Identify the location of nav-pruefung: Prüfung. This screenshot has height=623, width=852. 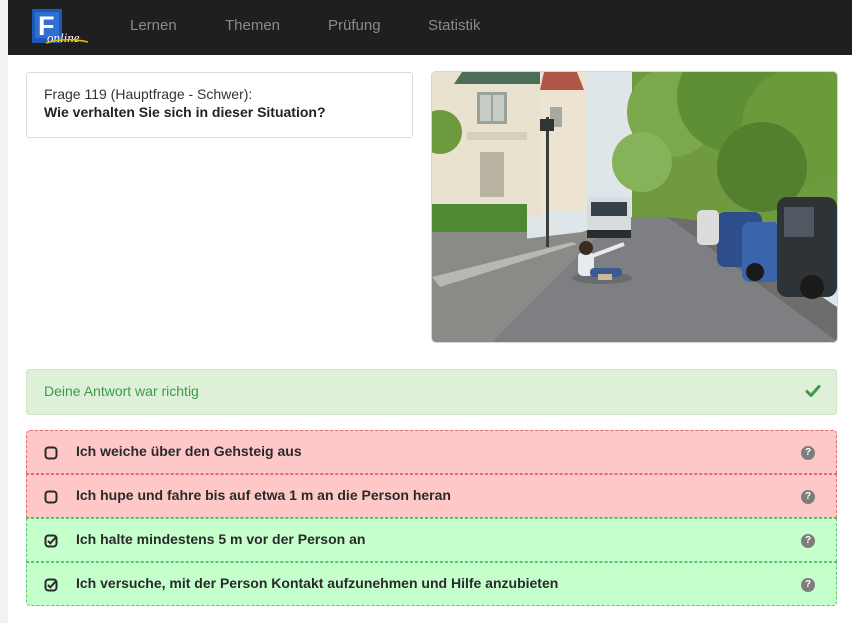
(354, 25).